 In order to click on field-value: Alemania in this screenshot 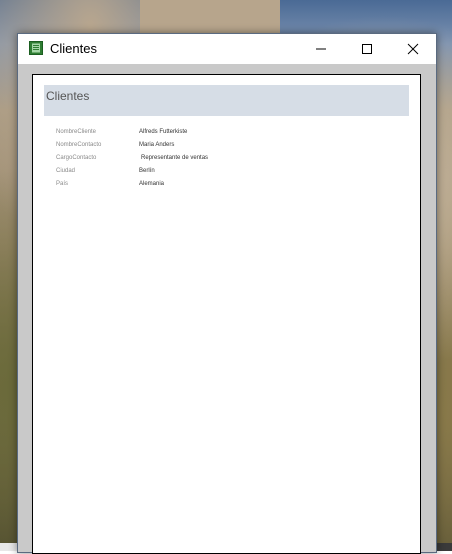, I will do `click(152, 184)`.